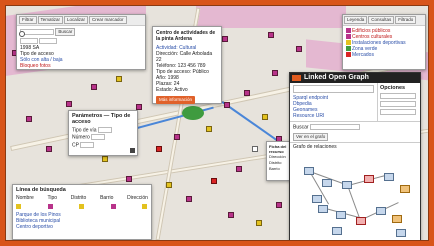  I want to click on tab-leyenda: Leyenda, so click(356, 20).